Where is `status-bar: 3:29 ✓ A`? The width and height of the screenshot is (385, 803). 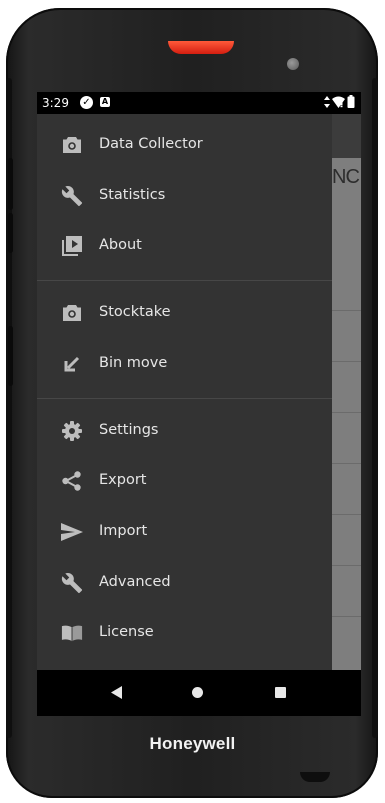 status-bar: 3:29 ✓ A is located at coordinates (199, 103).